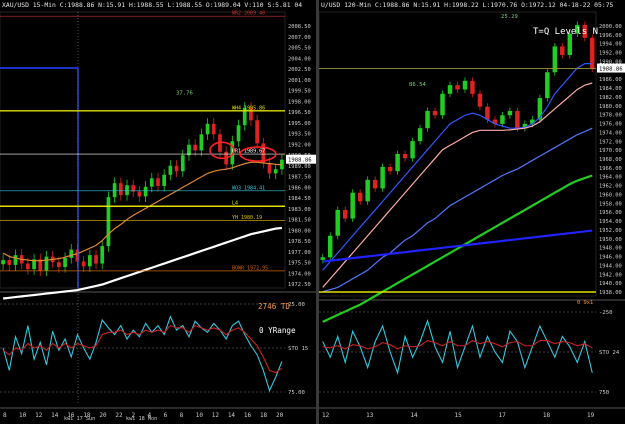 The width and height of the screenshot is (625, 424). Describe the element at coordinates (547, 415) in the screenshot. I see `right-x-tick: 18` at that location.